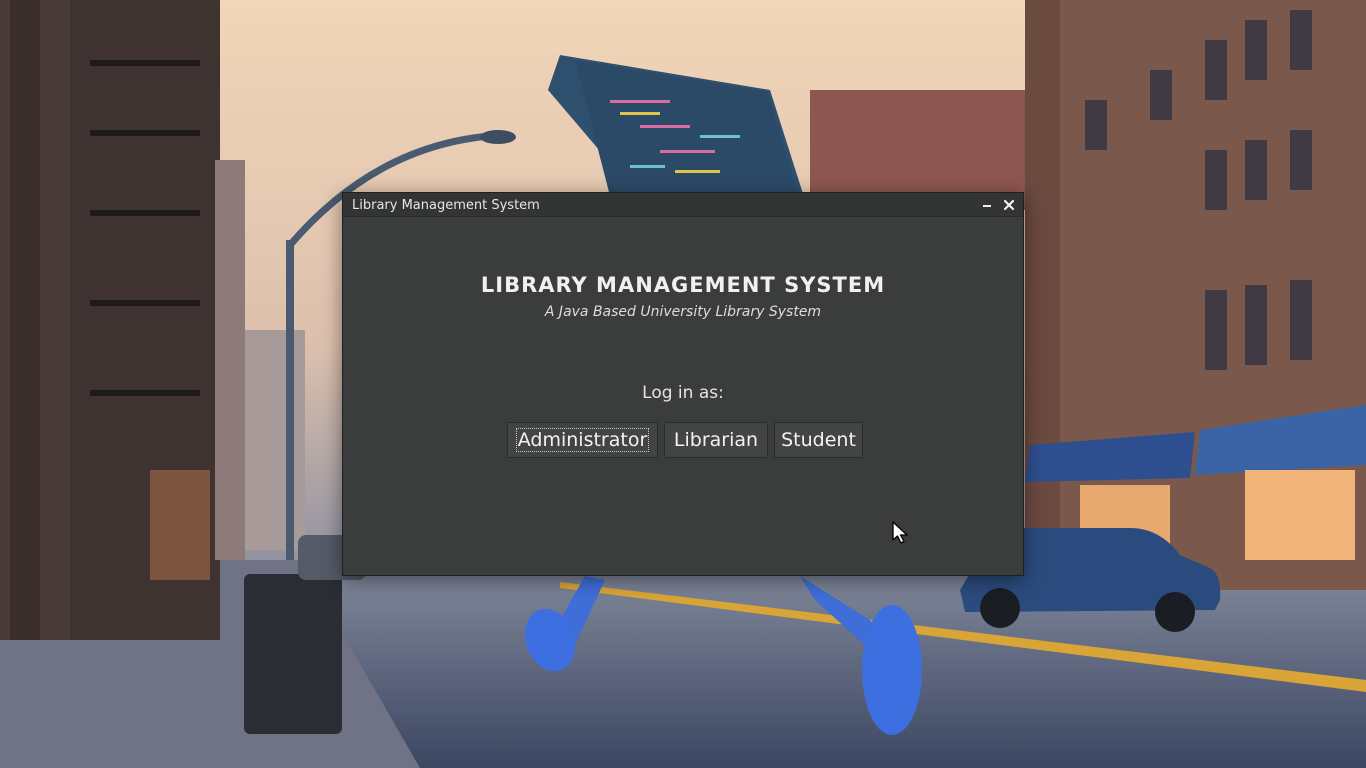 Image resolution: width=1366 pixels, height=768 pixels. Describe the element at coordinates (818, 440) in the screenshot. I see `student-button: Student` at that location.